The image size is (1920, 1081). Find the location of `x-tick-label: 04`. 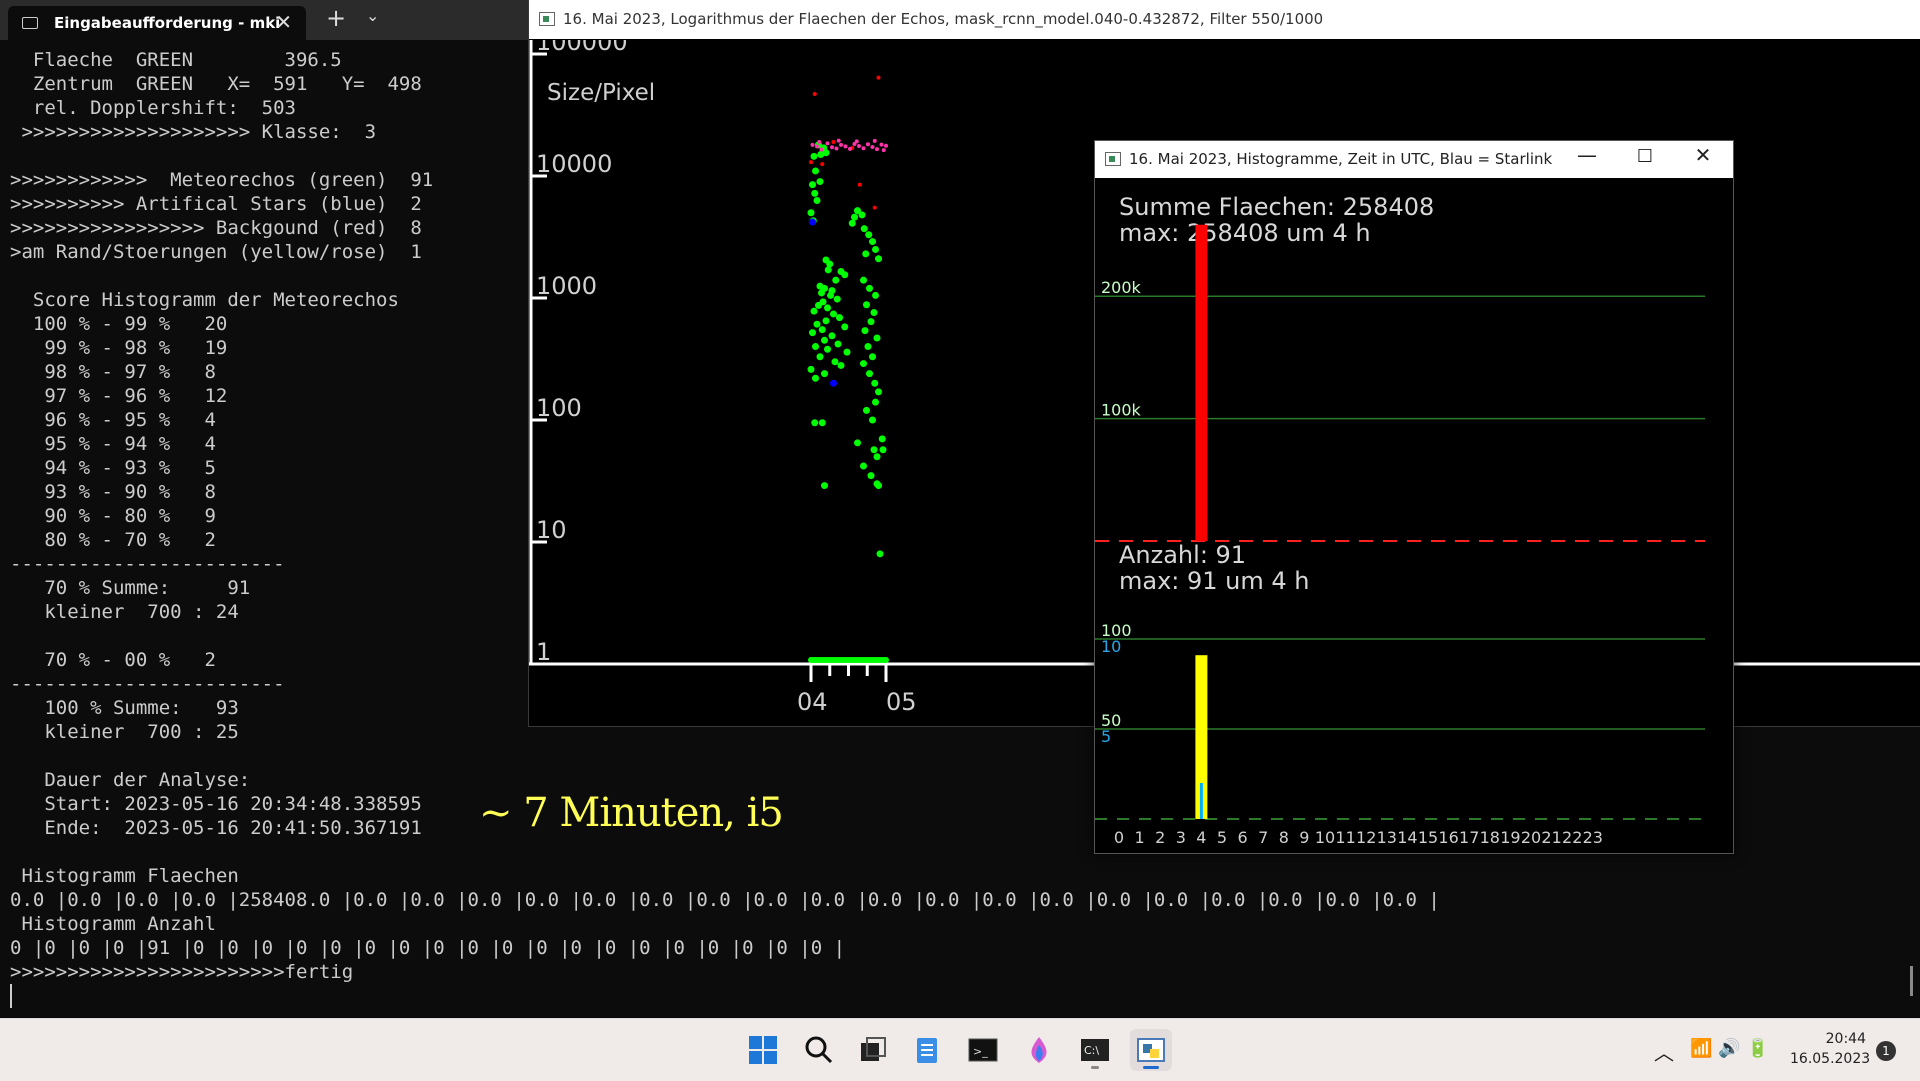

x-tick-label: 04 is located at coordinates (812, 702).